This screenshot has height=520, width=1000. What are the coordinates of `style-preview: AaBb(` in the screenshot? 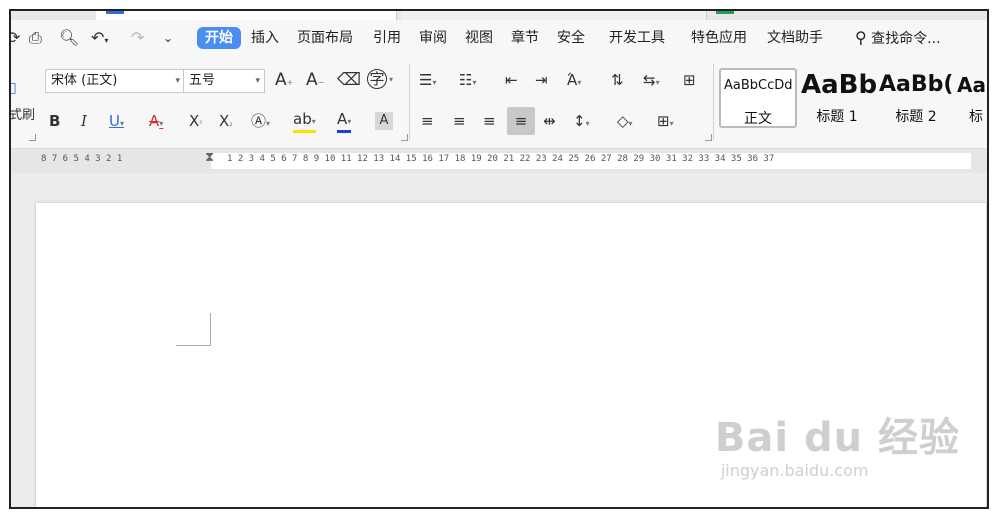 It's located at (916, 84).